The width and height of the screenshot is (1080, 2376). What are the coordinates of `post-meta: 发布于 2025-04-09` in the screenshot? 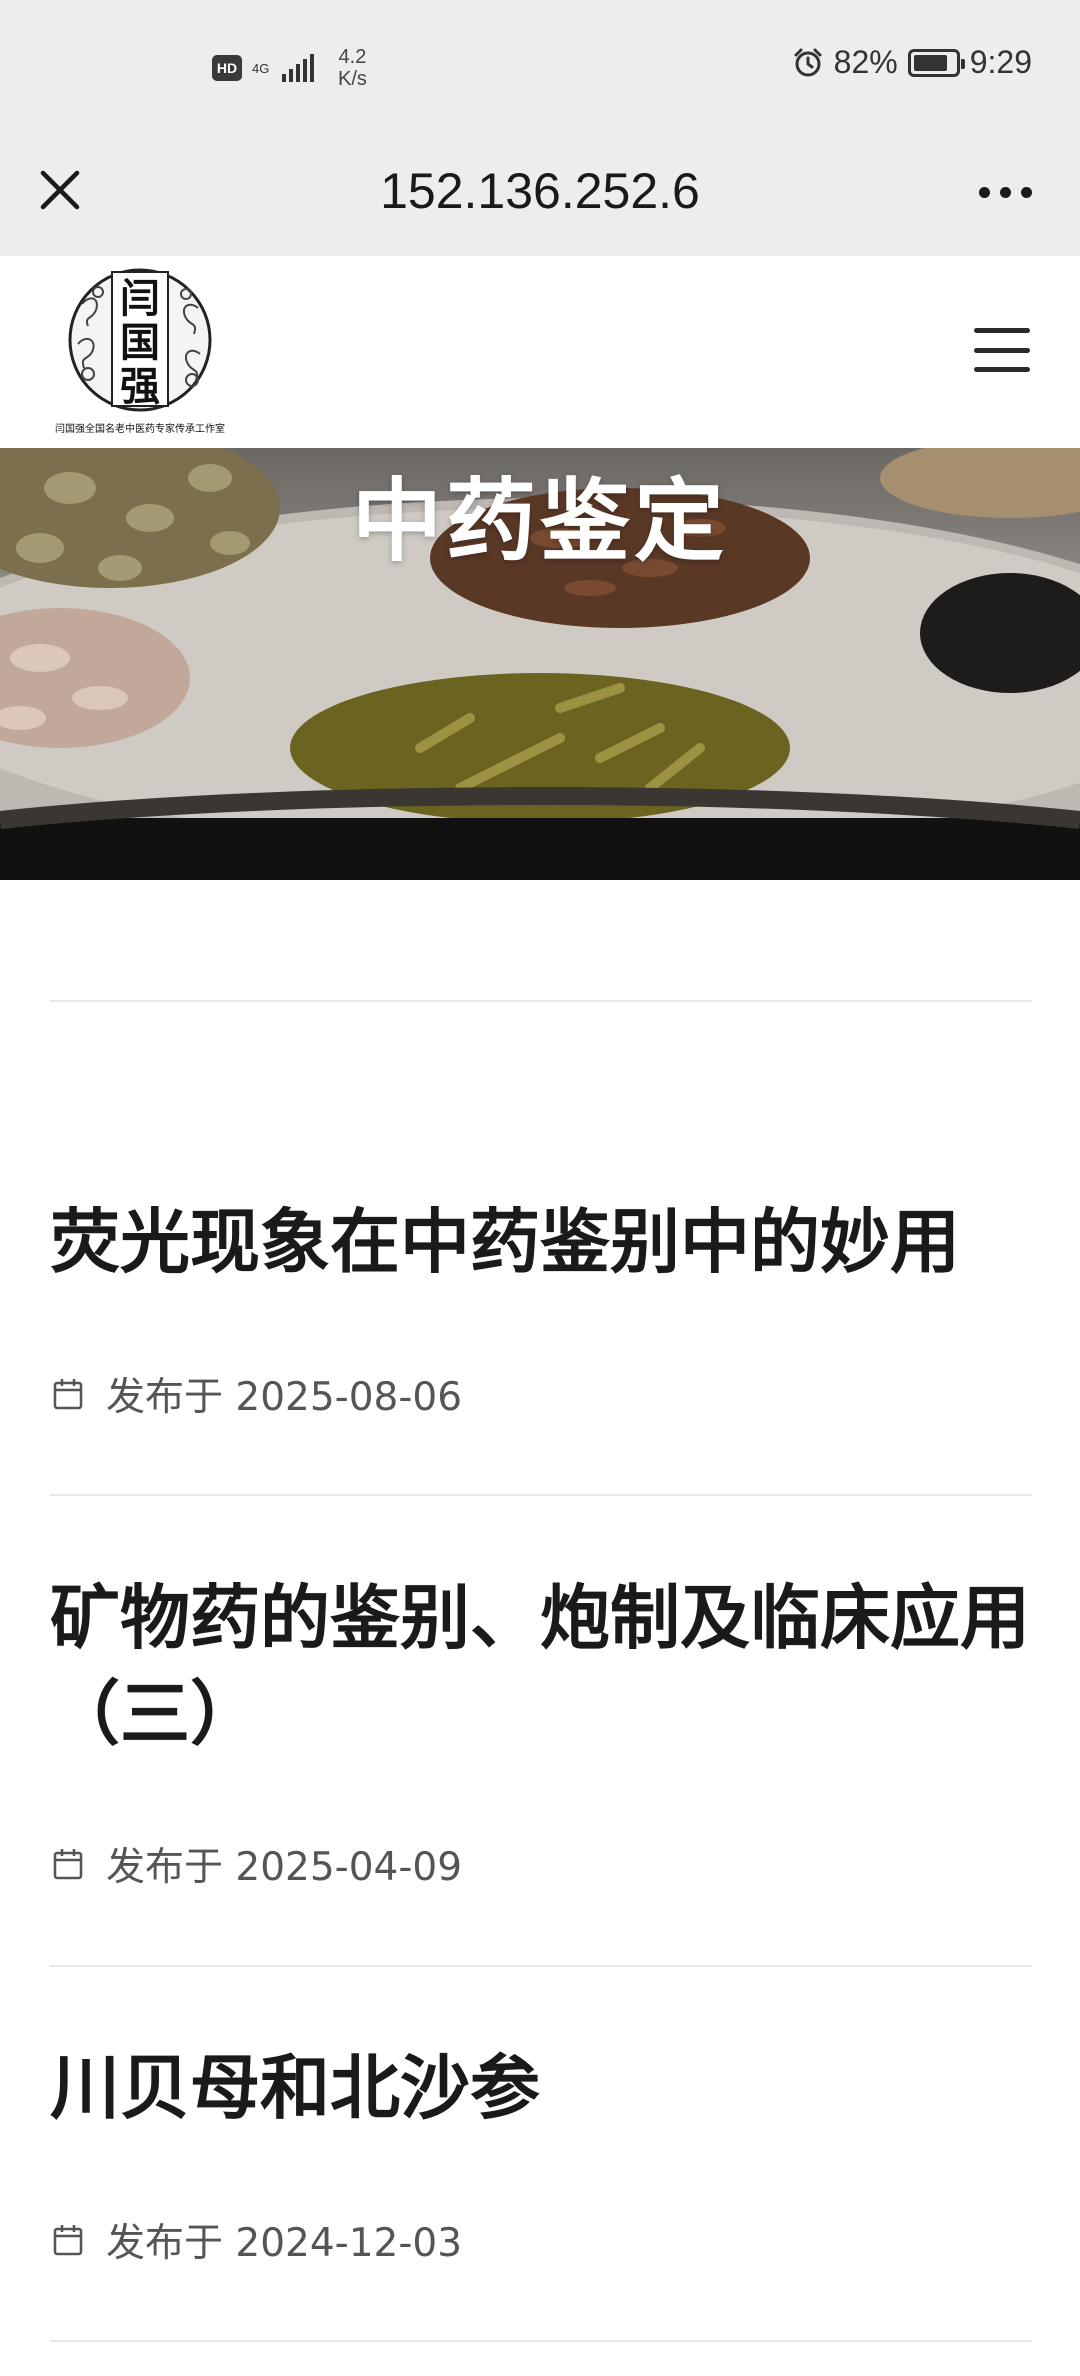 It's located at (257, 1864).